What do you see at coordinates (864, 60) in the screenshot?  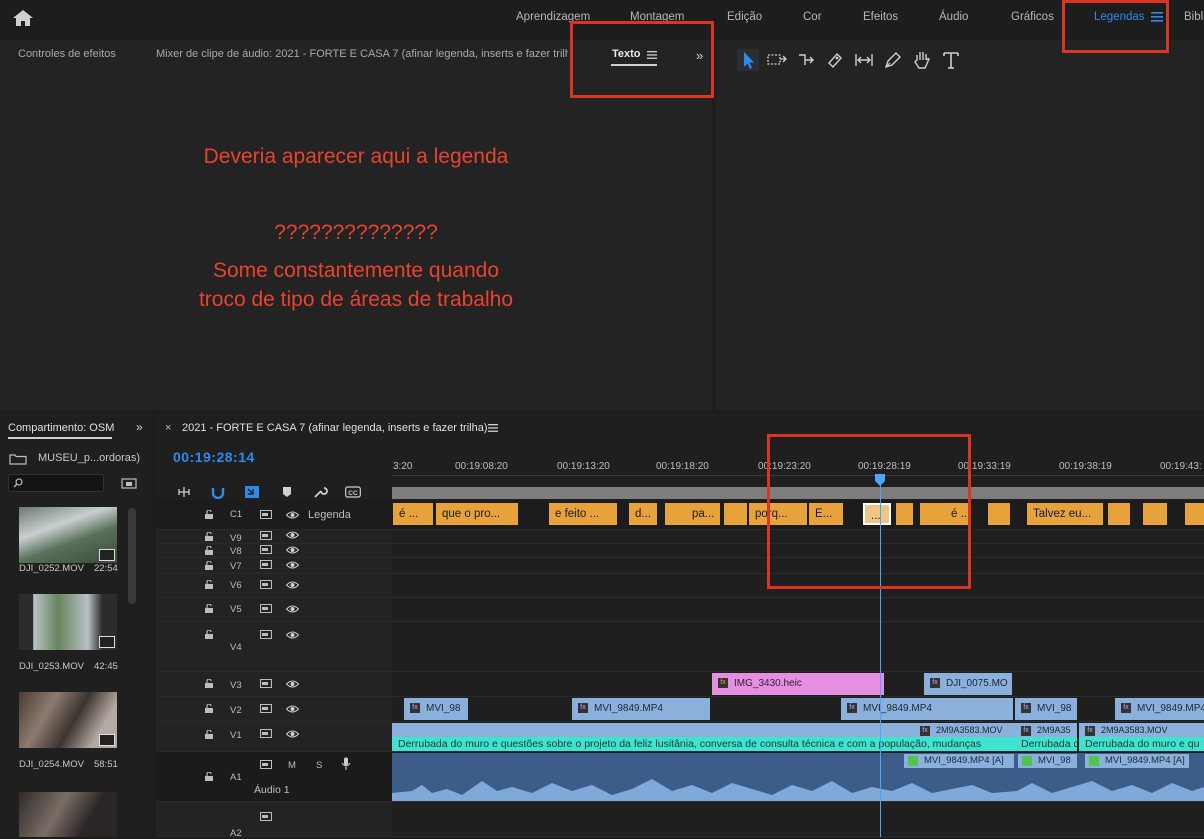 I see `slip-tool-icon` at bounding box center [864, 60].